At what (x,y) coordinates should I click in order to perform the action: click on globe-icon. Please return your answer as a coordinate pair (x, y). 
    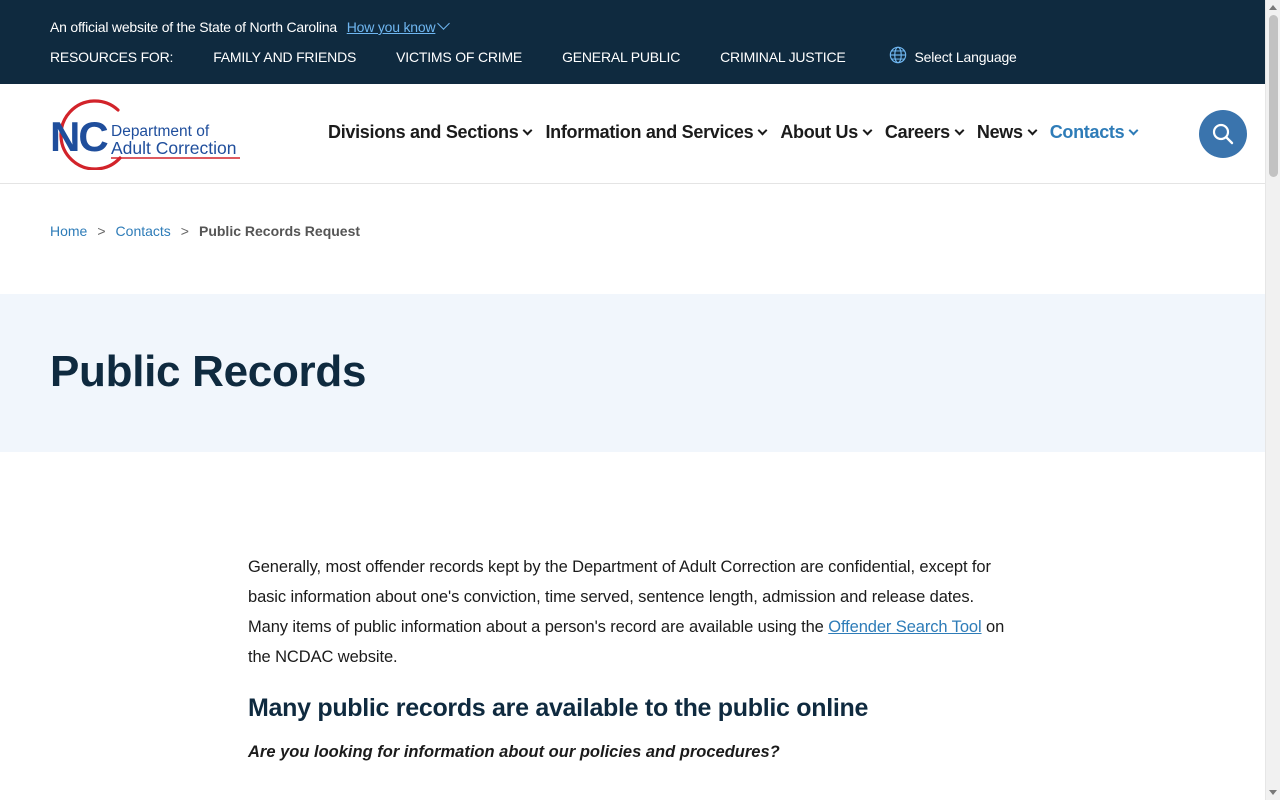
    Looking at the image, I should click on (897, 55).